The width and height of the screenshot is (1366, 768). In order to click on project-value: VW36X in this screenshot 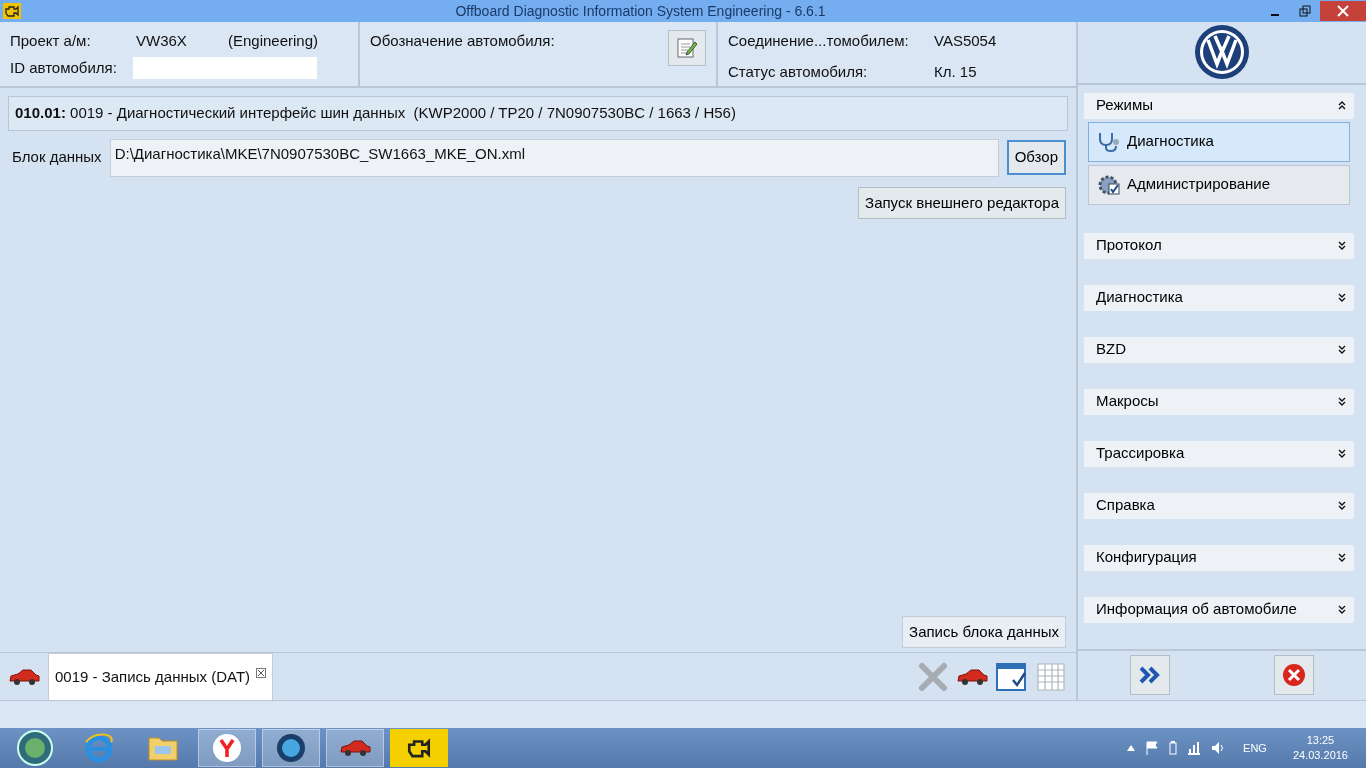, I will do `click(162, 41)`.